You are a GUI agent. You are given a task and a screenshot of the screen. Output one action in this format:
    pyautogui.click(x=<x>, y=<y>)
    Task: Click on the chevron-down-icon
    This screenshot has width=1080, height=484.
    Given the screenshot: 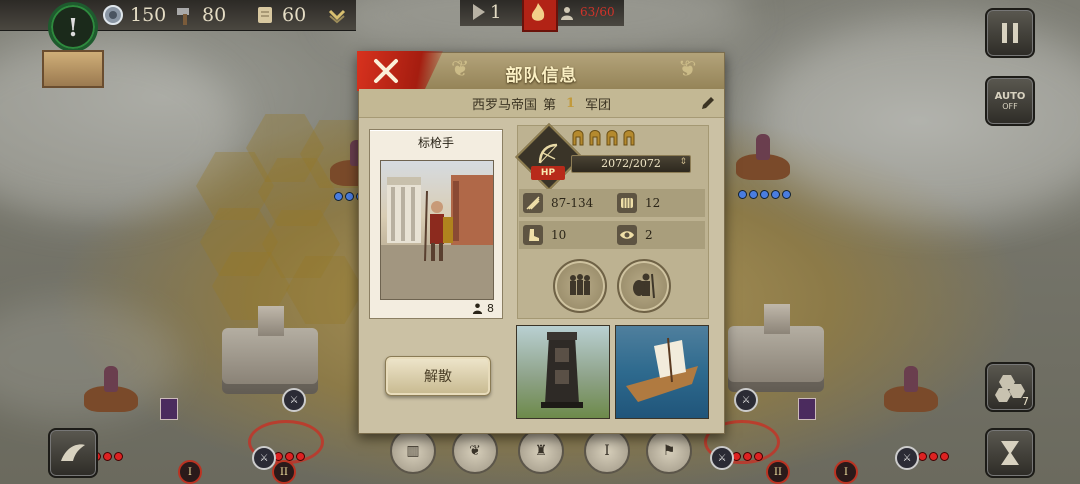 What is the action you would take?
    pyautogui.click(x=337, y=15)
    